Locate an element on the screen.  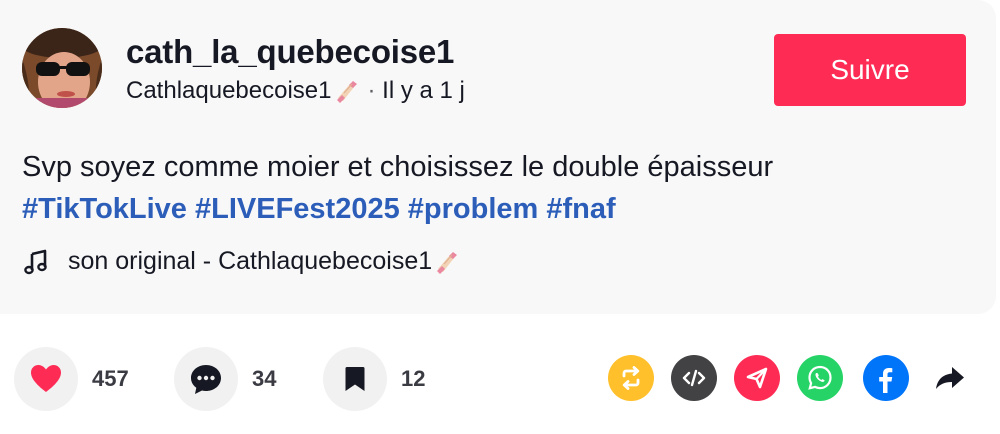
comment-action: 34 is located at coordinates (225, 379).